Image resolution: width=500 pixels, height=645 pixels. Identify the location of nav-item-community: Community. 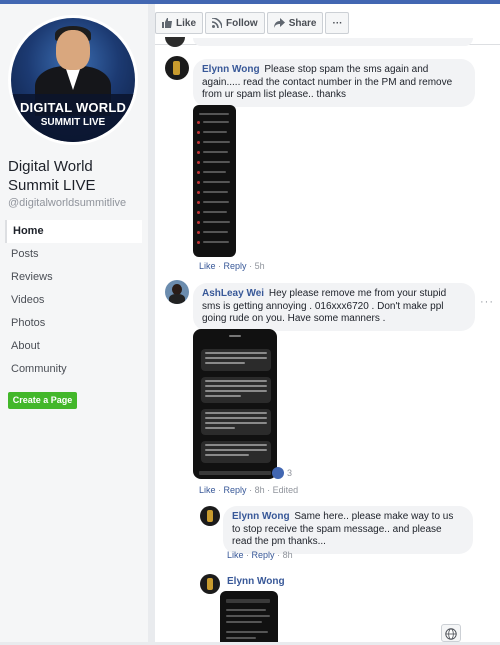
(73, 369).